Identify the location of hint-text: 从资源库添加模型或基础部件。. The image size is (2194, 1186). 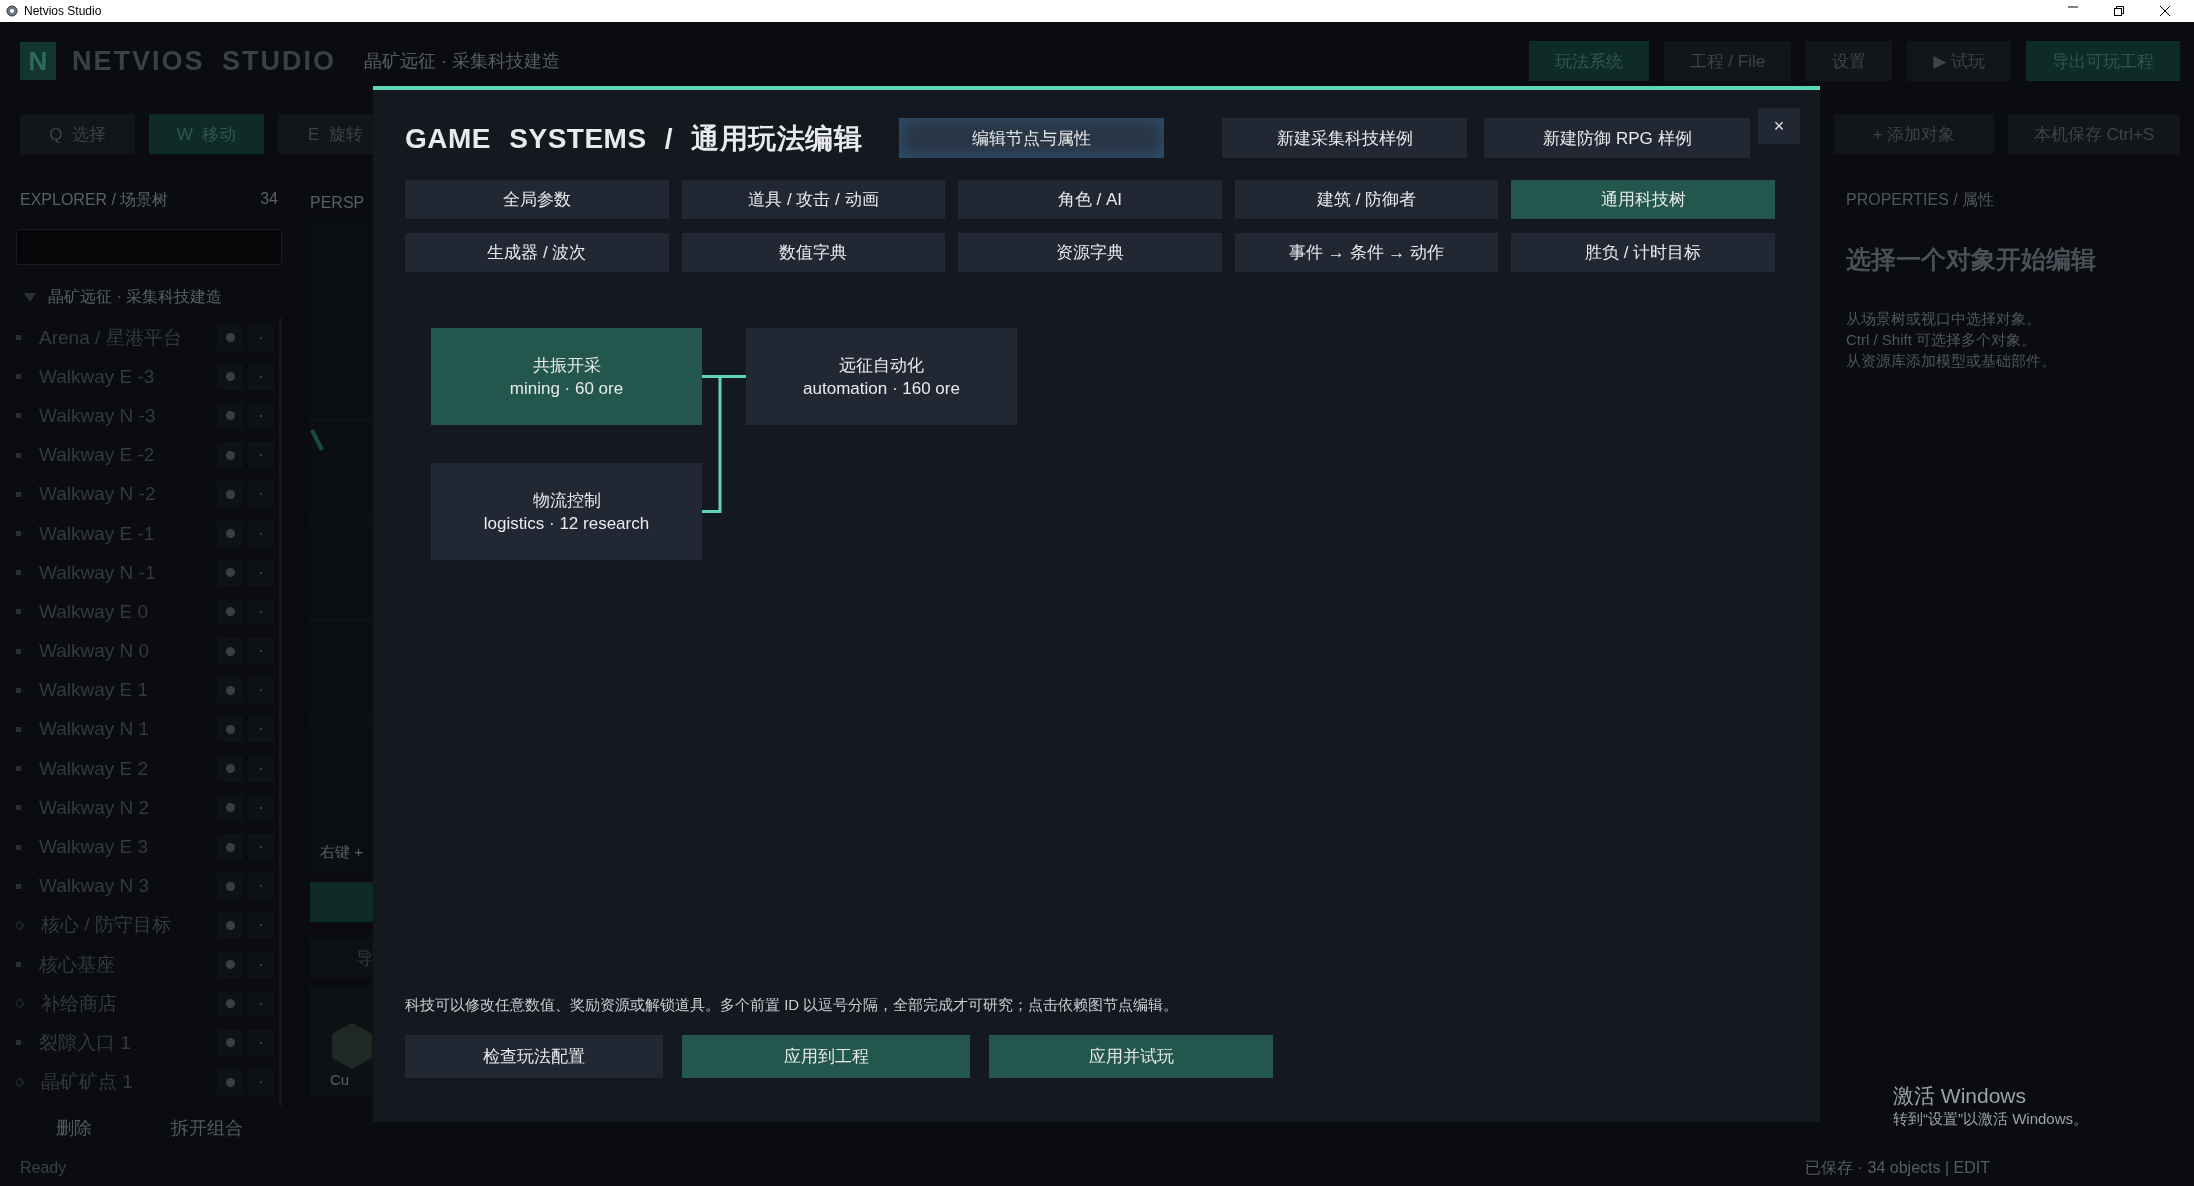
(1951, 361).